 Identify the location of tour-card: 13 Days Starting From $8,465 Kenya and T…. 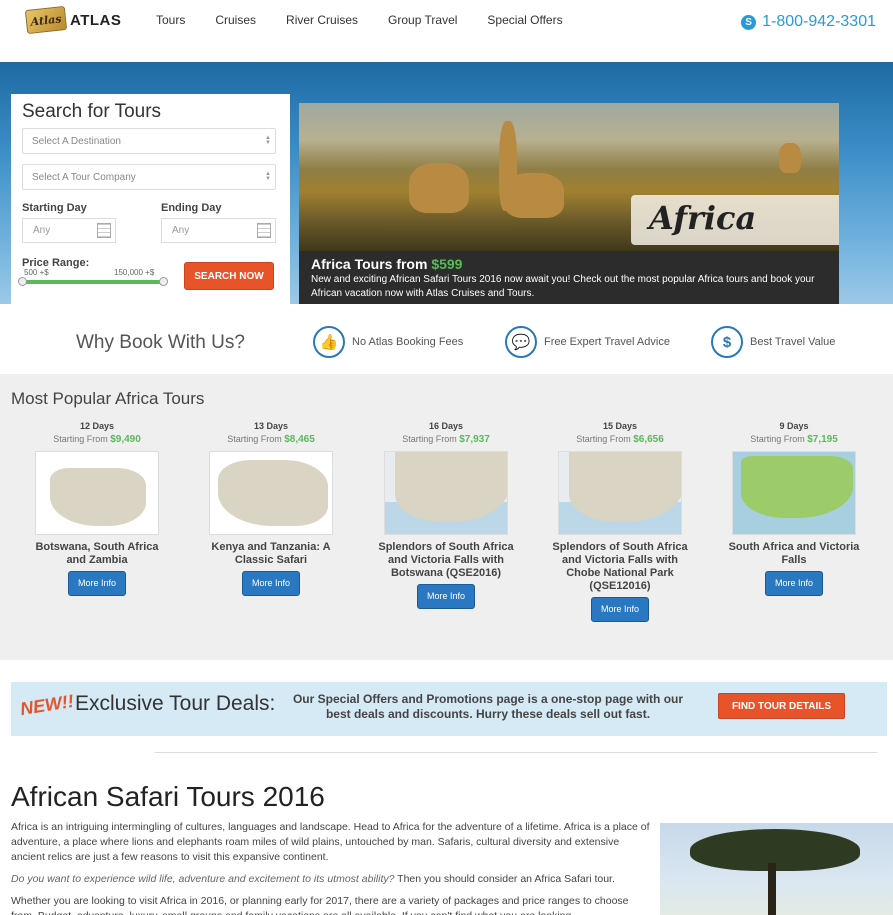
(271, 508).